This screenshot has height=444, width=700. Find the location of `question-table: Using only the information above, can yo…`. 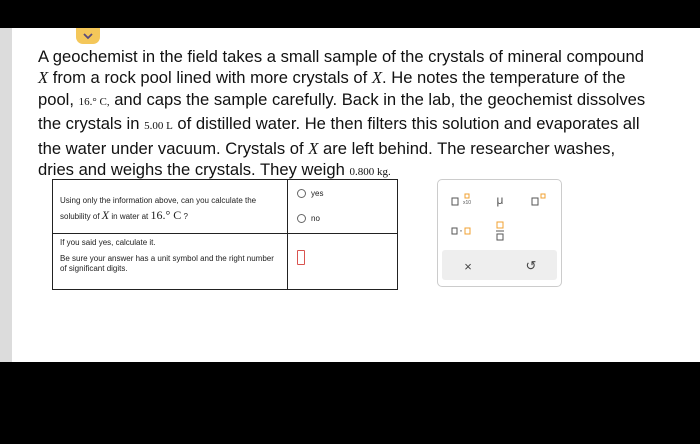

question-table: Using only the information above, can yo… is located at coordinates (225, 234).